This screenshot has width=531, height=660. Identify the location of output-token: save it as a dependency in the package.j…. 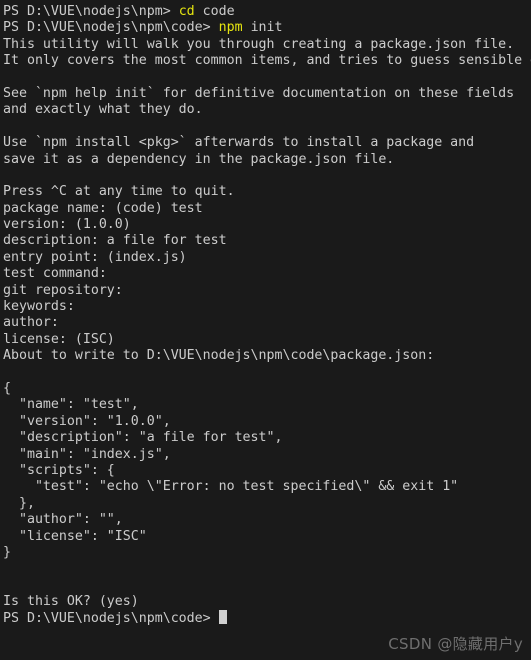
(199, 159).